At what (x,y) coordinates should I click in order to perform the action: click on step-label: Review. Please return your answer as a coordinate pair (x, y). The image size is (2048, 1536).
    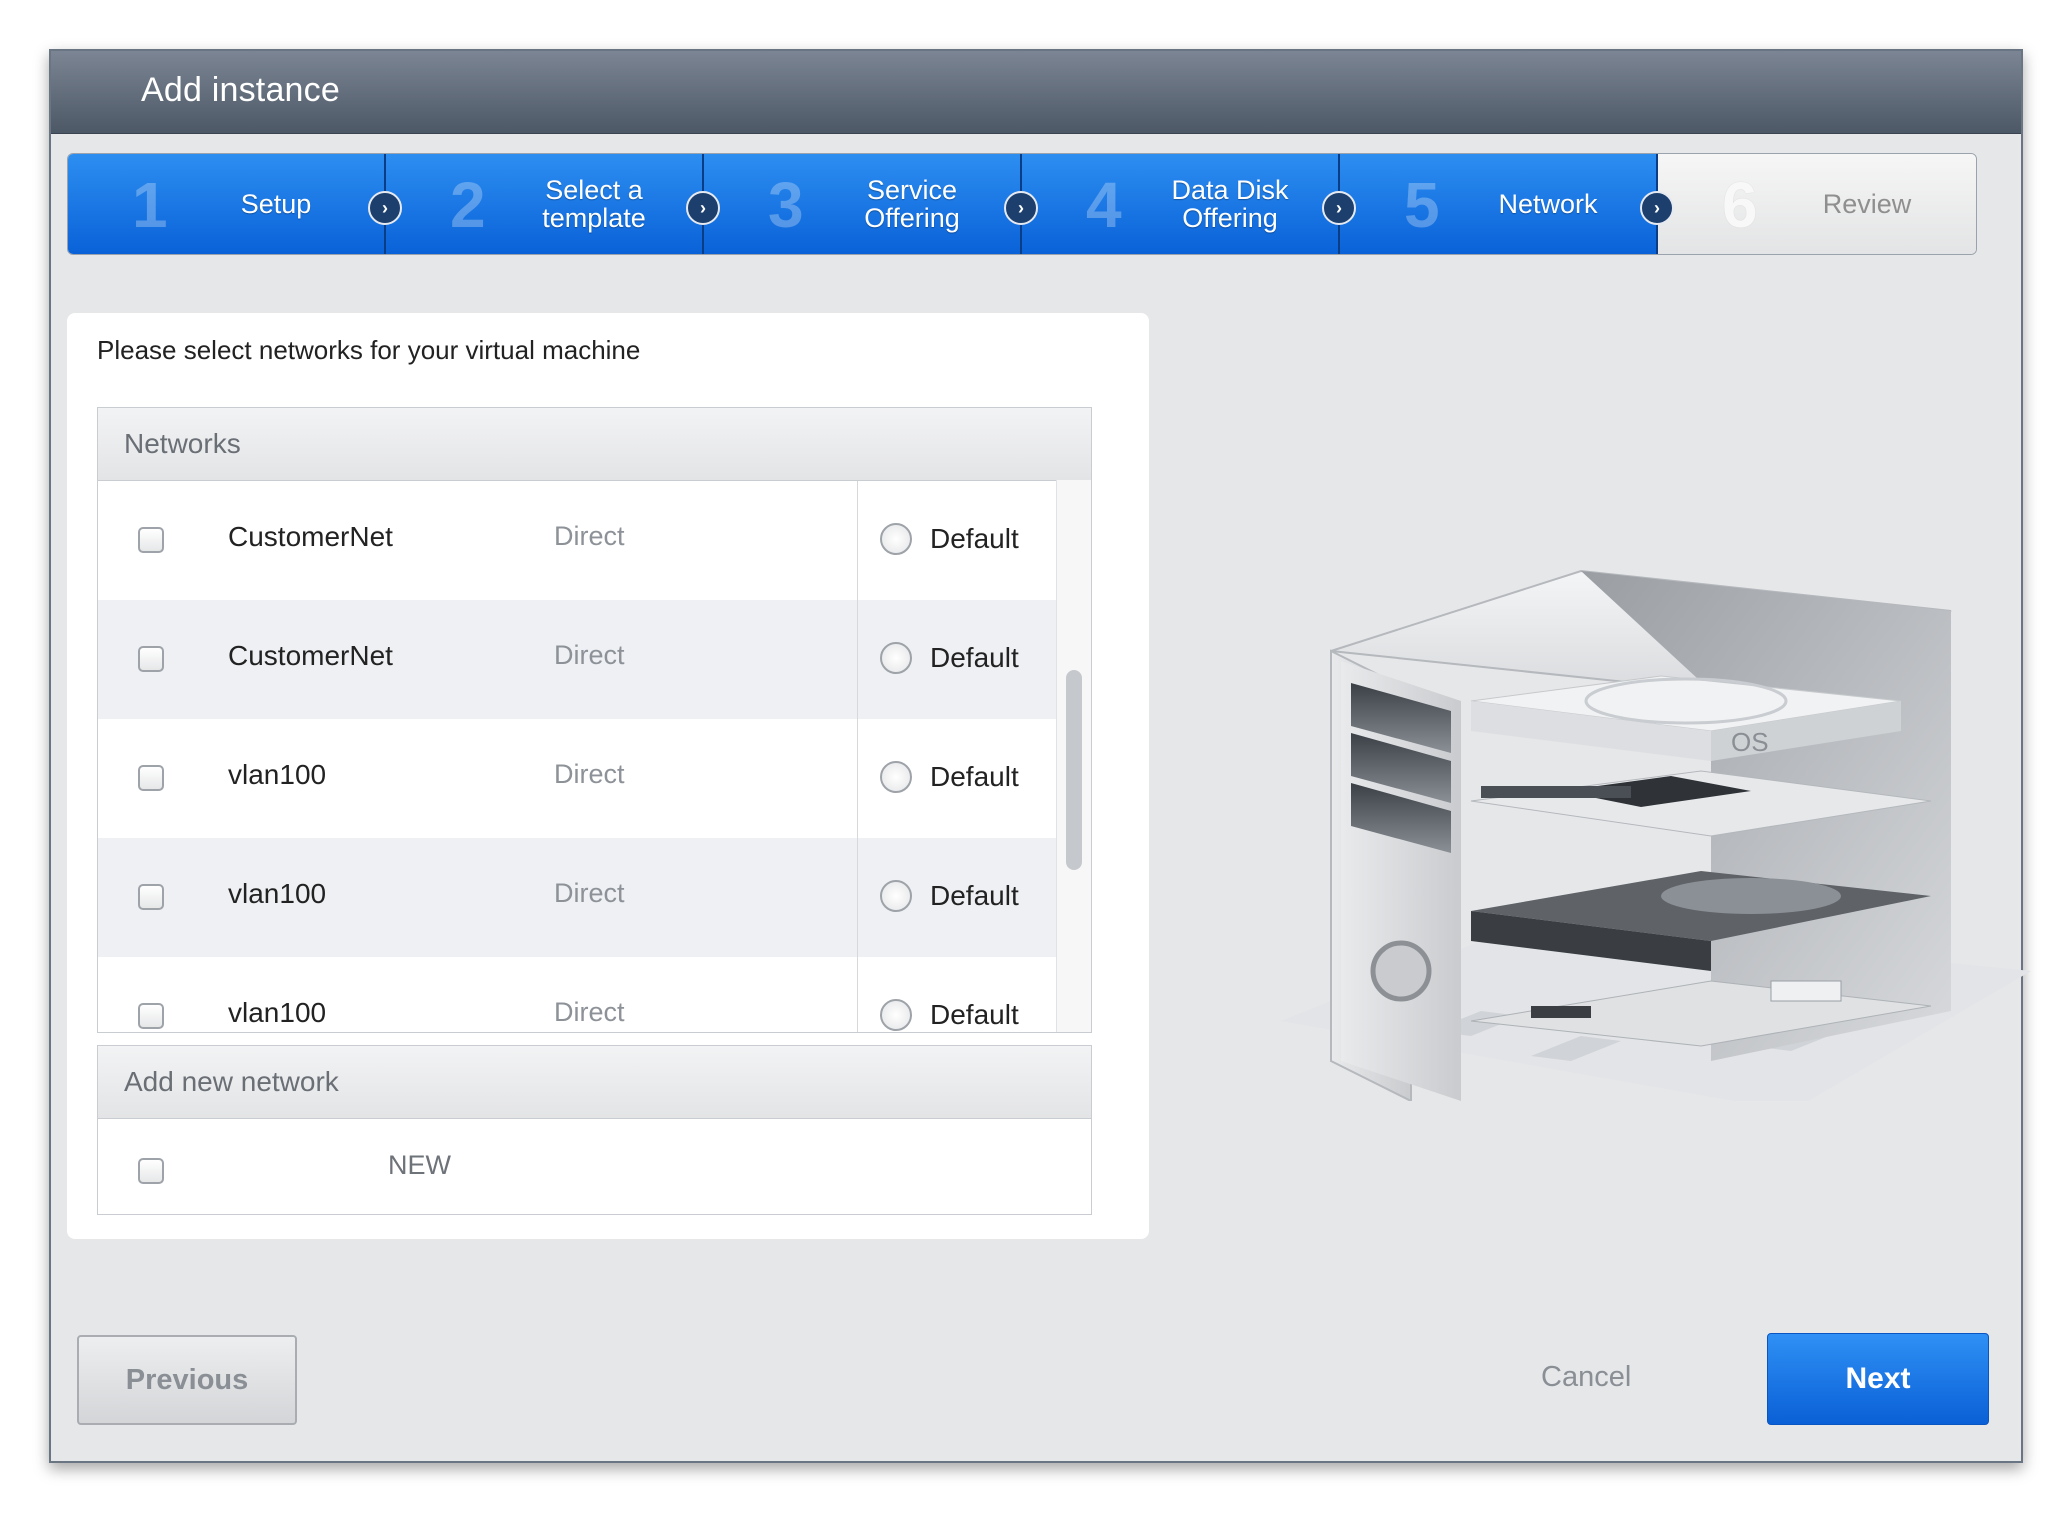
    Looking at the image, I should click on (1867, 204).